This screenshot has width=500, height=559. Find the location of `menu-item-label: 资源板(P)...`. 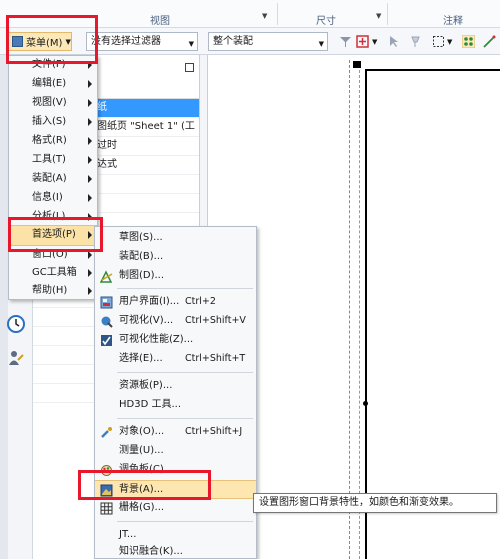

menu-item-label: 资源板(P)... is located at coordinates (146, 385).